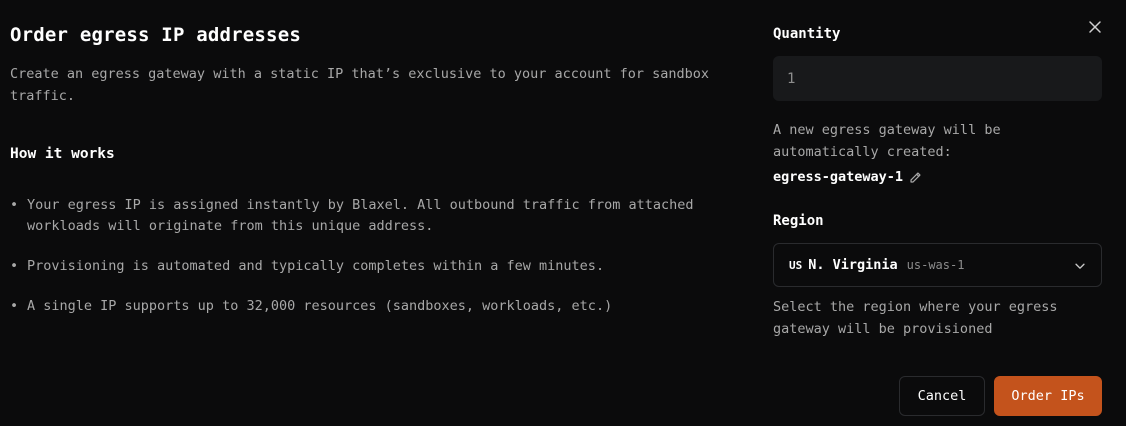 The image size is (1126, 426). What do you see at coordinates (155, 35) in the screenshot?
I see `dialog-title: Order egress IP addresses` at bounding box center [155, 35].